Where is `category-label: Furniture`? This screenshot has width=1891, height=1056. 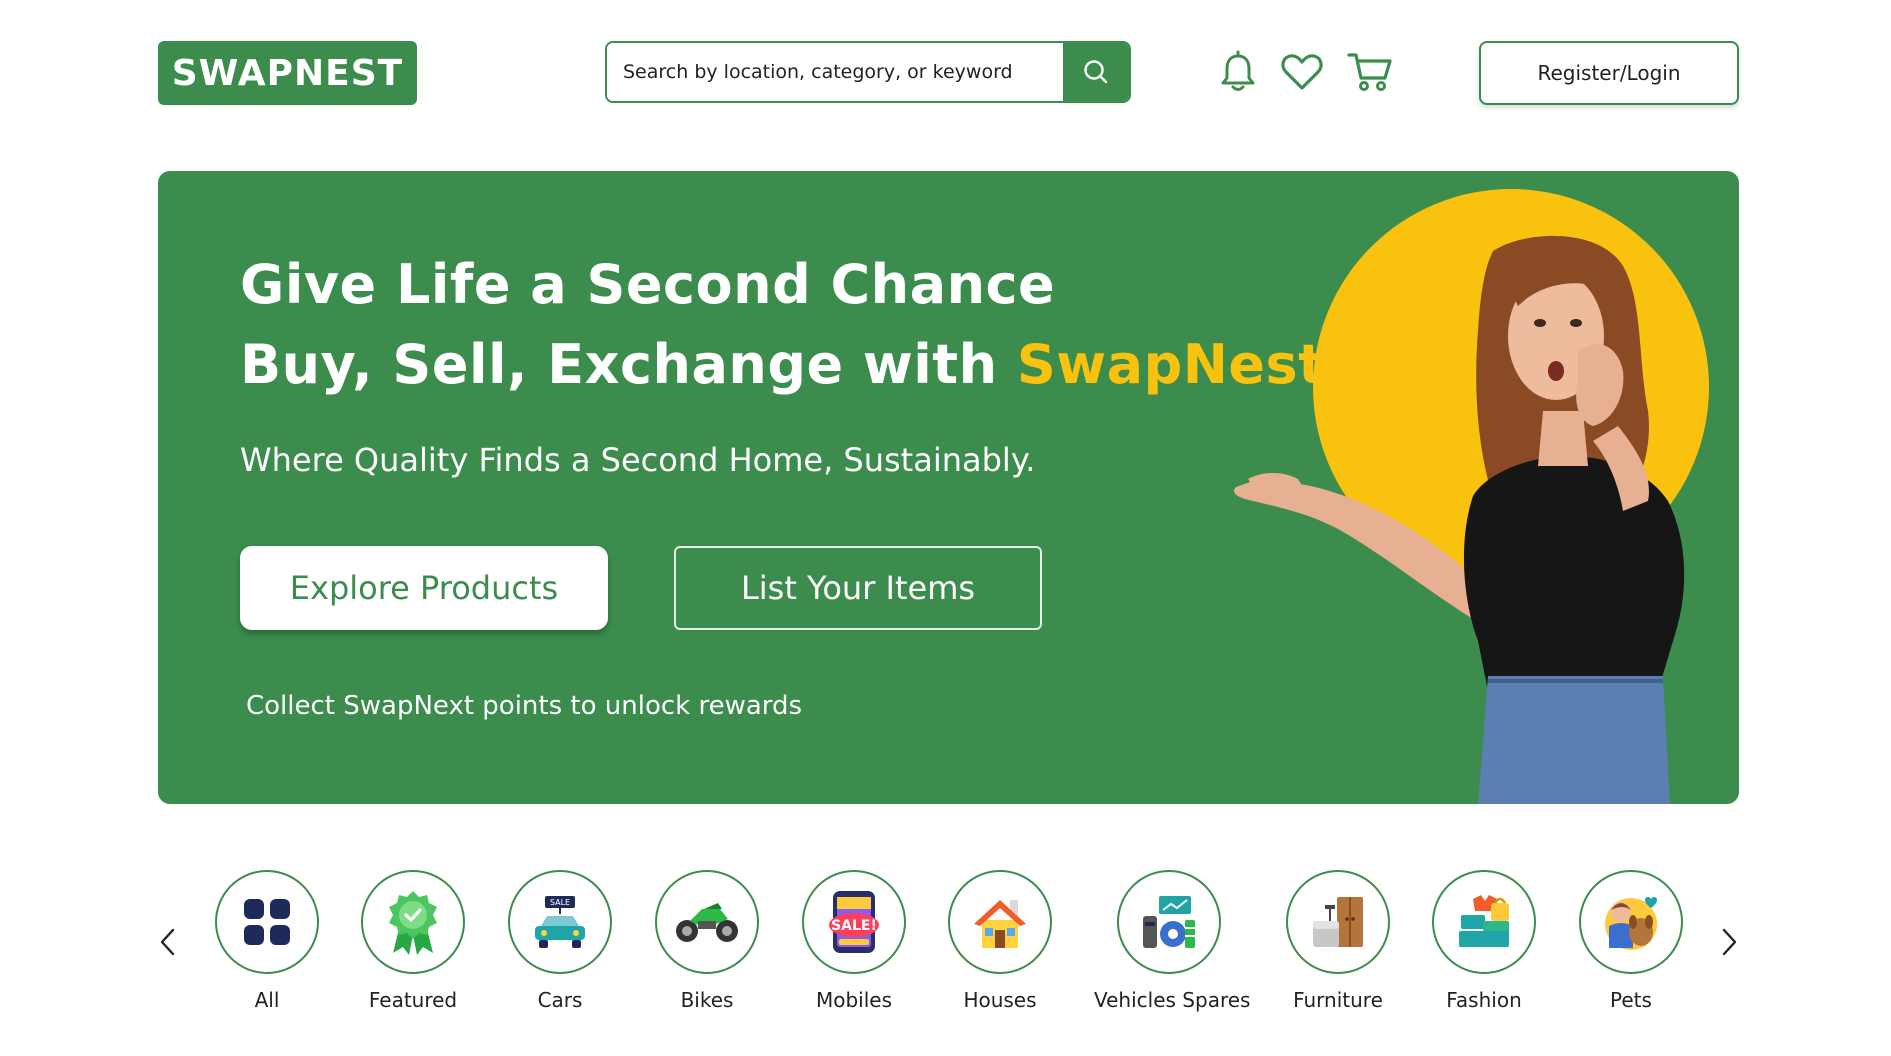
category-label: Furniture is located at coordinates (1338, 1000).